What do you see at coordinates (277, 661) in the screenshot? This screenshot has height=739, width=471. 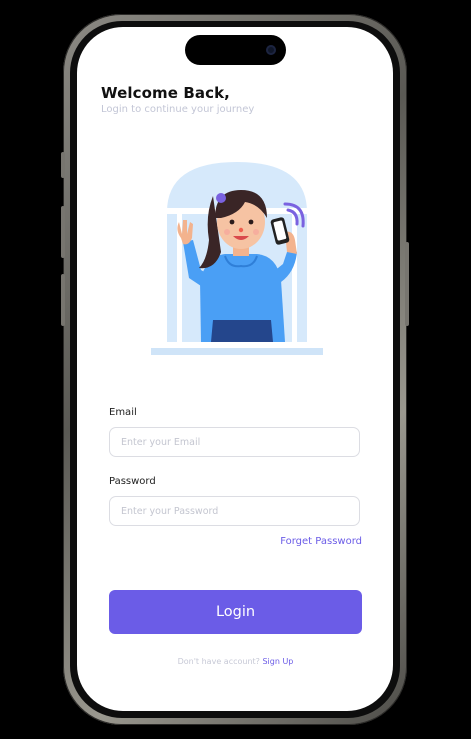 I see `signup-link: Sign Up` at bounding box center [277, 661].